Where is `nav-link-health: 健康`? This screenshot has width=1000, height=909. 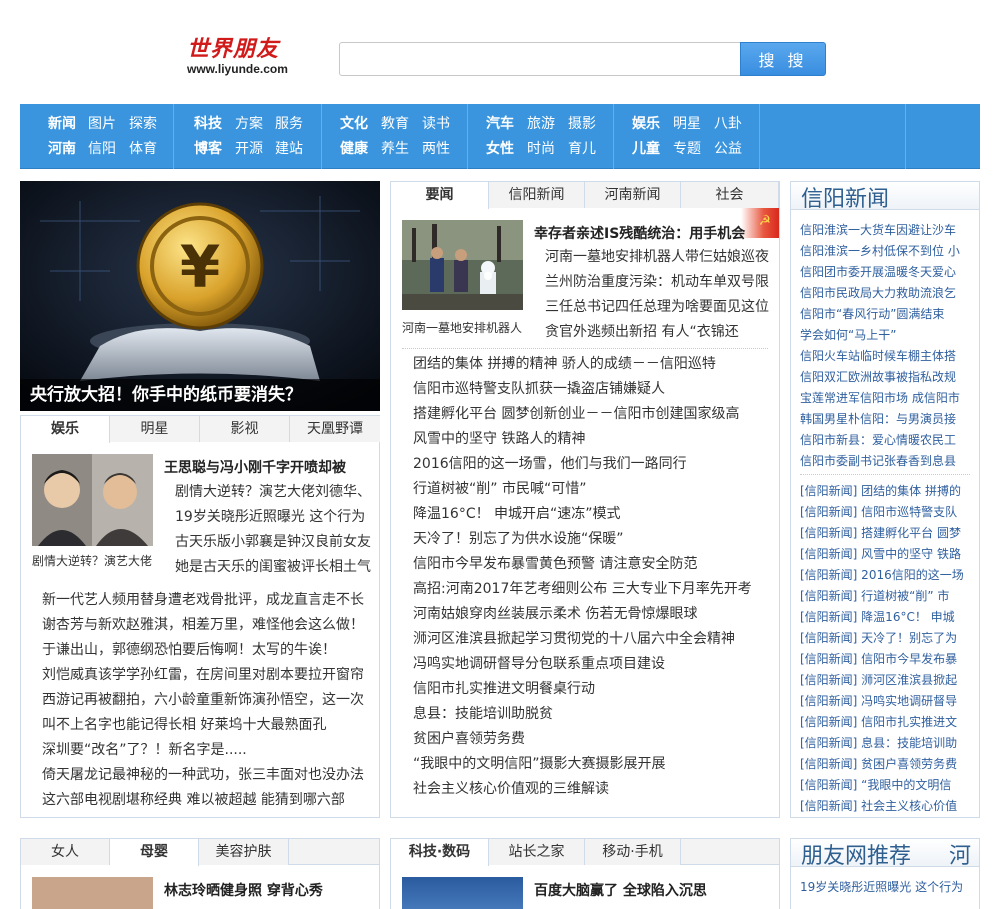
nav-link-health: 健康 is located at coordinates (354, 149).